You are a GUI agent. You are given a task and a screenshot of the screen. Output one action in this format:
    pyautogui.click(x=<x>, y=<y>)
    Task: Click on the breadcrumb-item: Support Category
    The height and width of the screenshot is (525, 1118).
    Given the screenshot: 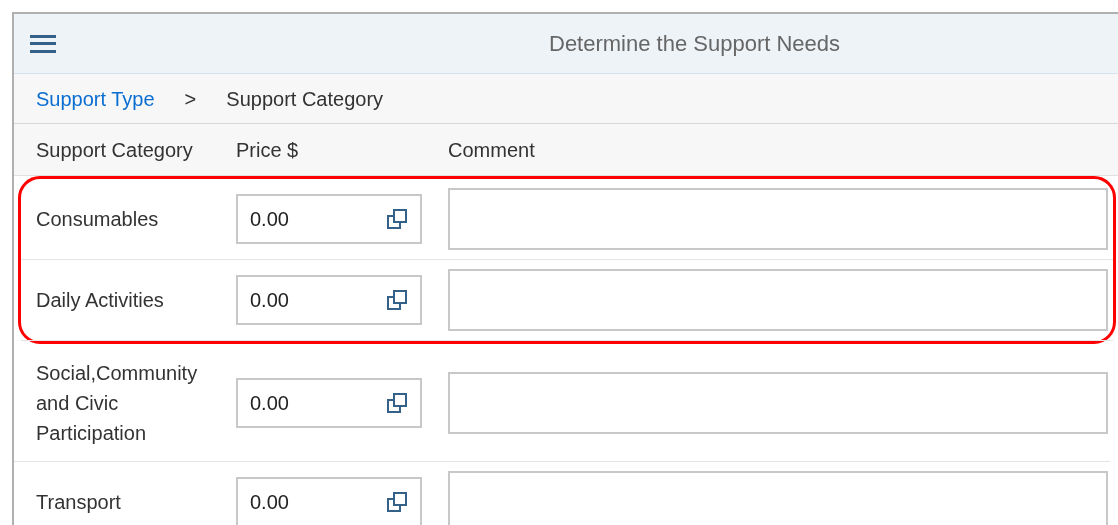 What is the action you would take?
    pyautogui.click(x=305, y=99)
    